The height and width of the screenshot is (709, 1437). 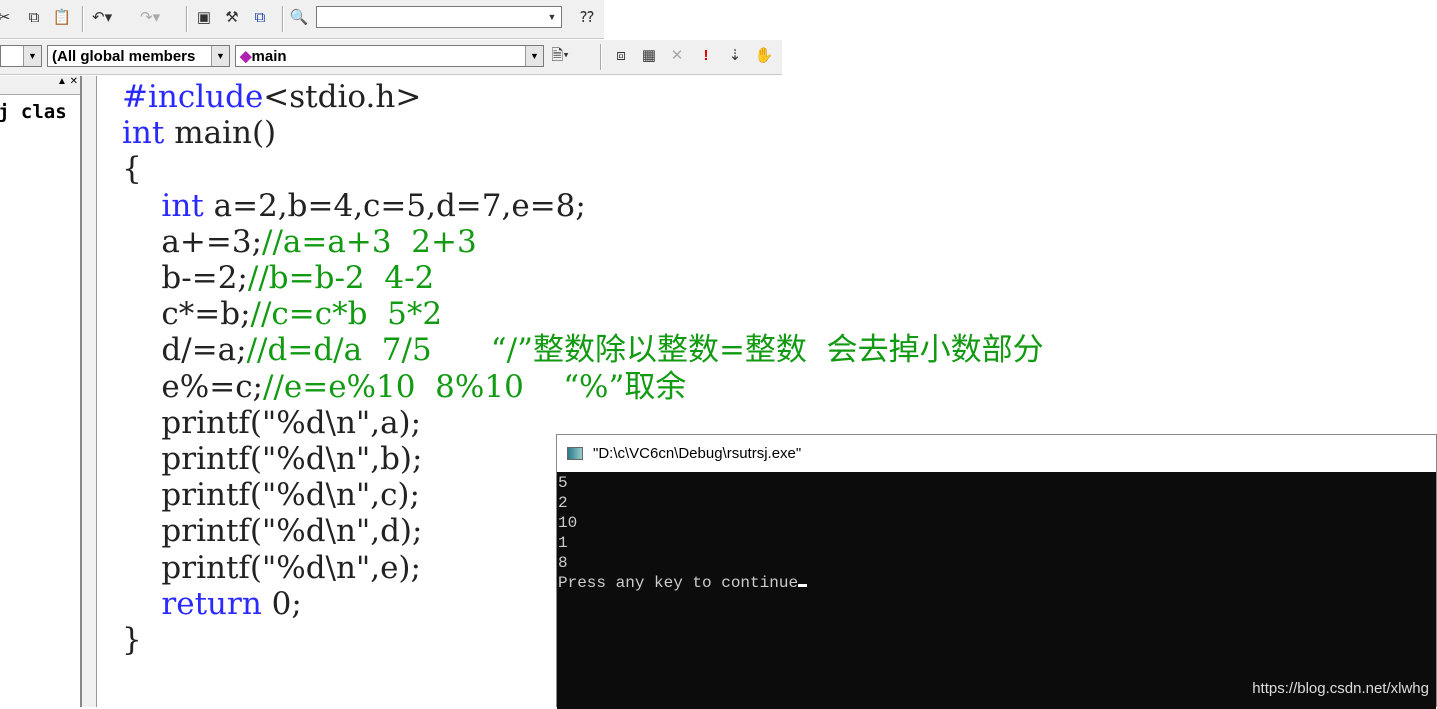 What do you see at coordinates (21, 56) in the screenshot?
I see `scope-combo: ▼` at bounding box center [21, 56].